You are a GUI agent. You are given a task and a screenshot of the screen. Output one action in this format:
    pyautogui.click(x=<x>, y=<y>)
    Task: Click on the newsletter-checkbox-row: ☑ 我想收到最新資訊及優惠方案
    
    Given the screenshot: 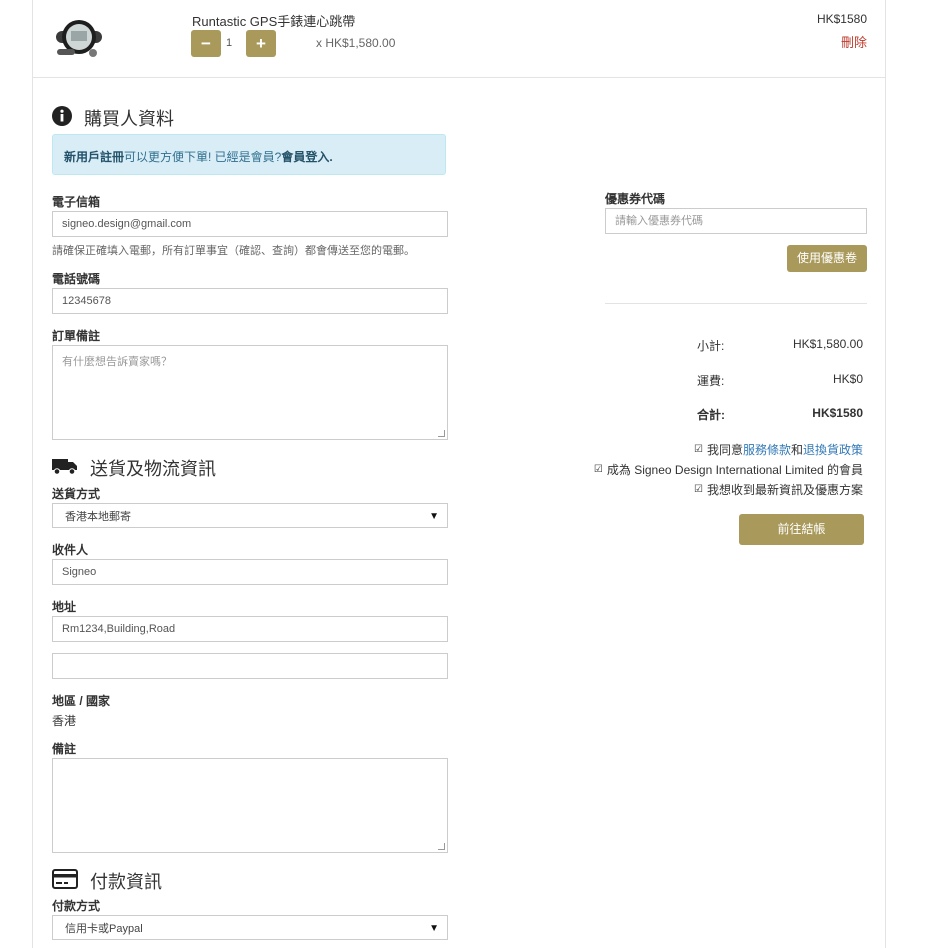 What is the action you would take?
    pyautogui.click(x=778, y=489)
    